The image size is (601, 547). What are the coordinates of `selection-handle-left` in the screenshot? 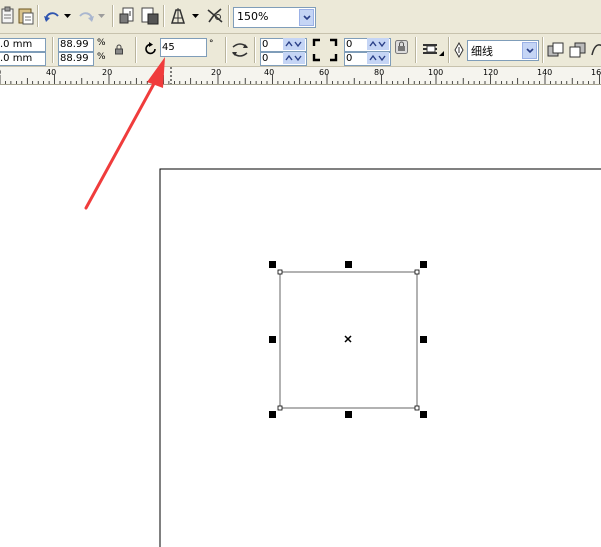 It's located at (272, 339).